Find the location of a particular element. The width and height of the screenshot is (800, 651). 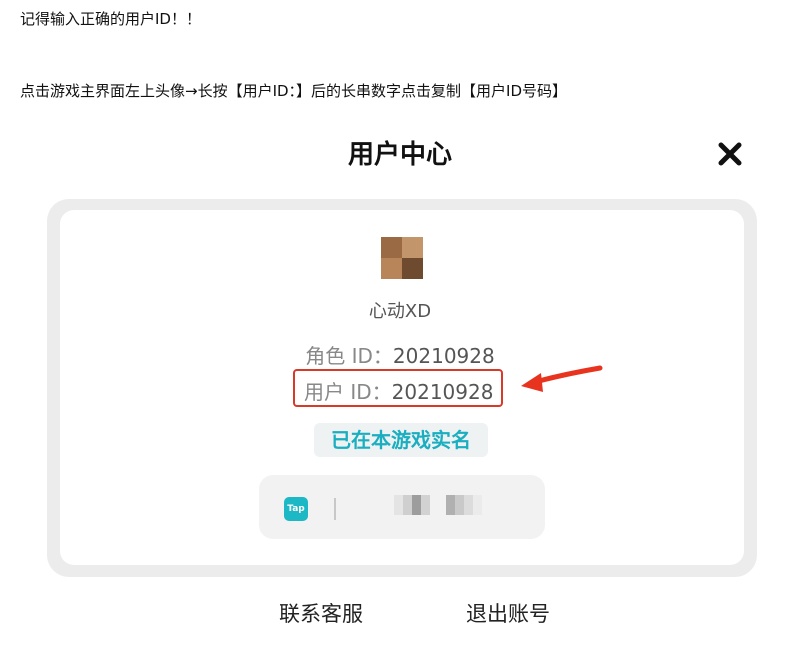

user-id-value: 20210928 is located at coordinates (443, 392).